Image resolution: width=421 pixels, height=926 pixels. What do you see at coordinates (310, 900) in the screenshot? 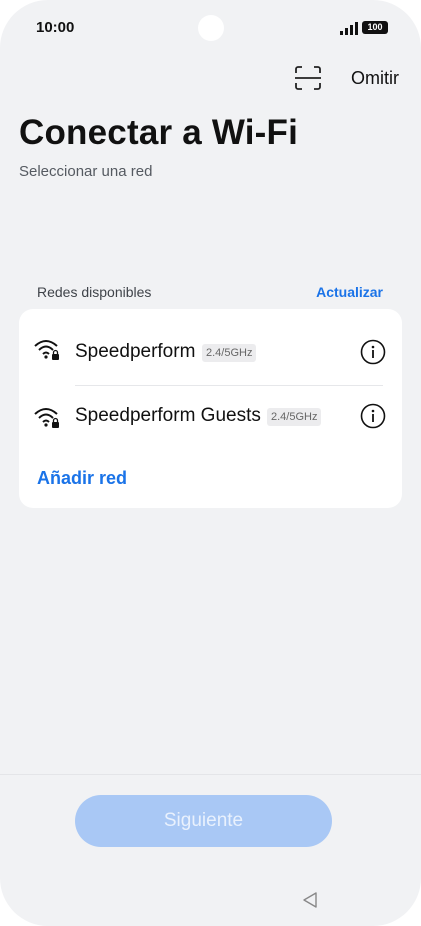
I see `back-nav-icon` at bounding box center [310, 900].